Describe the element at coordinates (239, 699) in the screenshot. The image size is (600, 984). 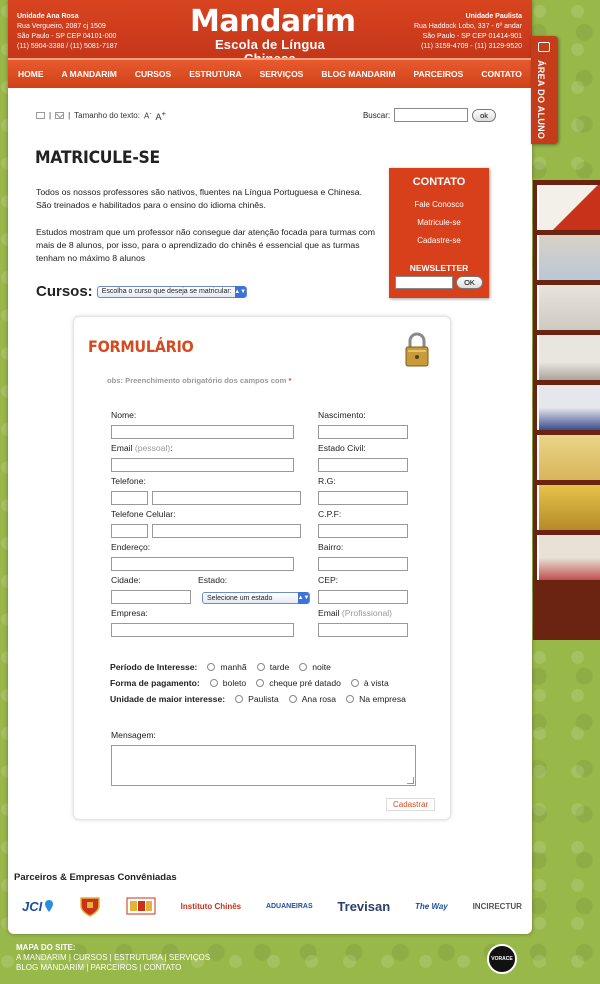
I see `radio-paulista` at that location.